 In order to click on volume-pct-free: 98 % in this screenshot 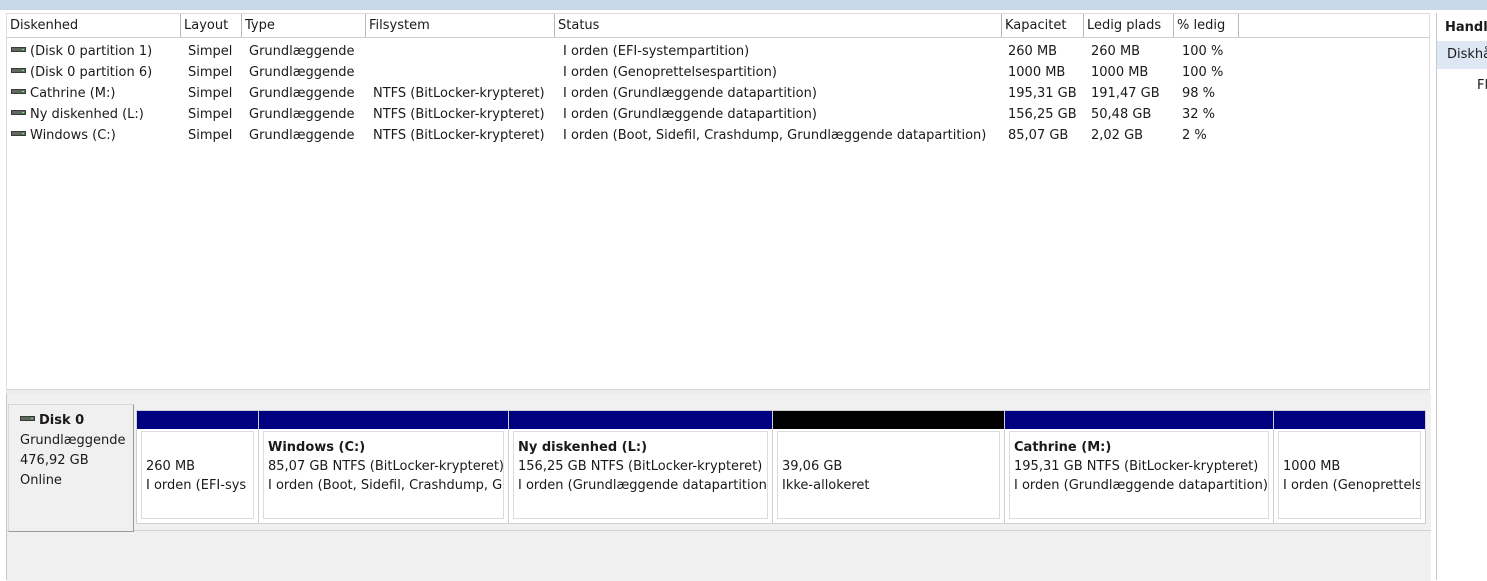, I will do `click(1199, 93)`.